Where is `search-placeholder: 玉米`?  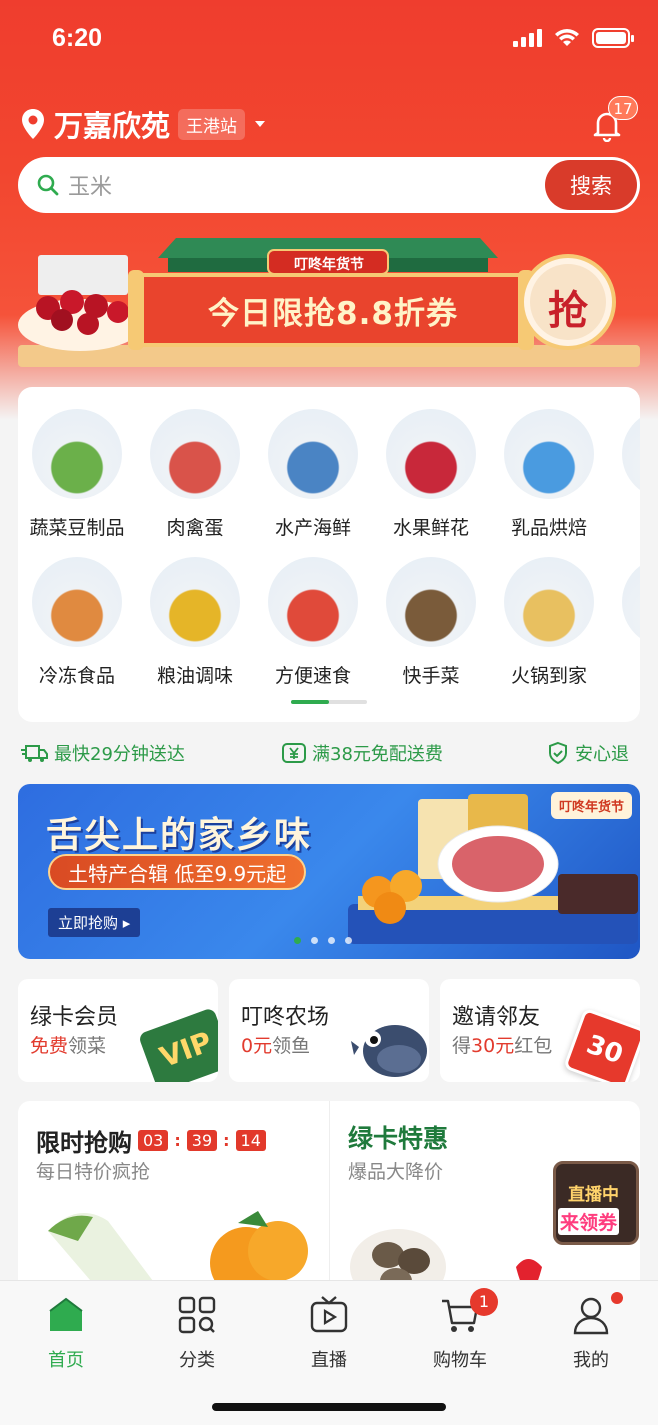 search-placeholder: 玉米 is located at coordinates (90, 187).